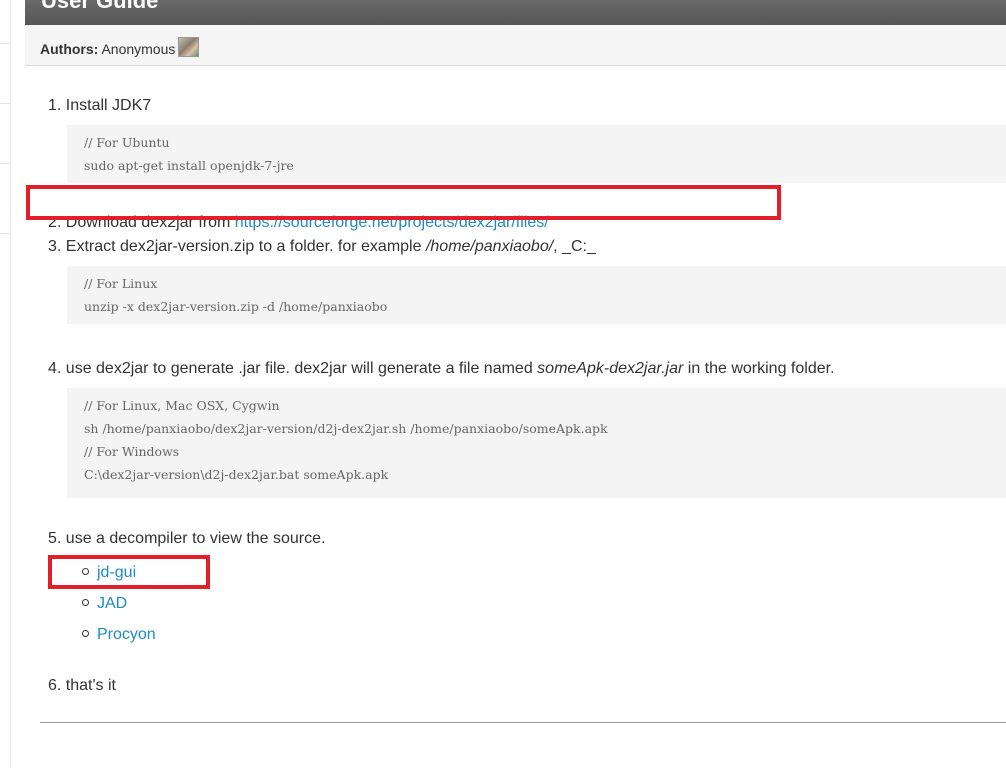 This screenshot has height=768, width=1006. What do you see at coordinates (610, 368) in the screenshot?
I see `output-filename: someApk-dex2jar.jar` at bounding box center [610, 368].